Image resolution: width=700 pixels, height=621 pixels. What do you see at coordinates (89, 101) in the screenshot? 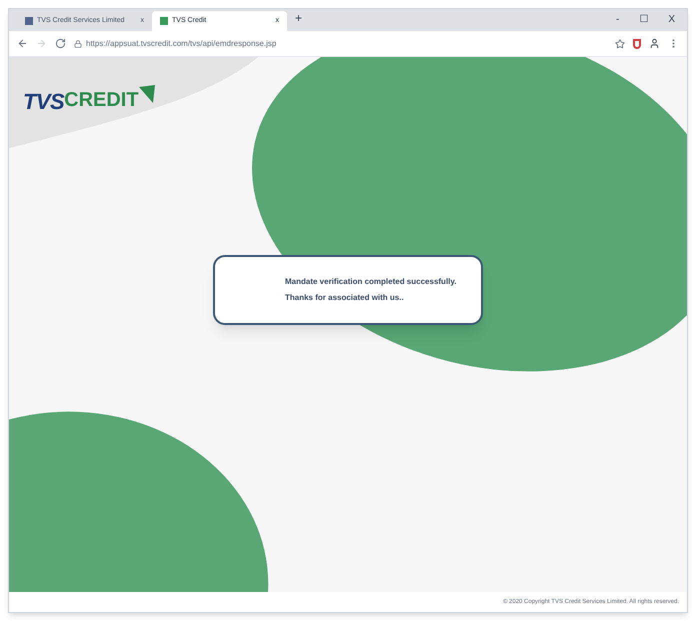
I see `tvs-credit-logo: TVSCREDIT` at bounding box center [89, 101].